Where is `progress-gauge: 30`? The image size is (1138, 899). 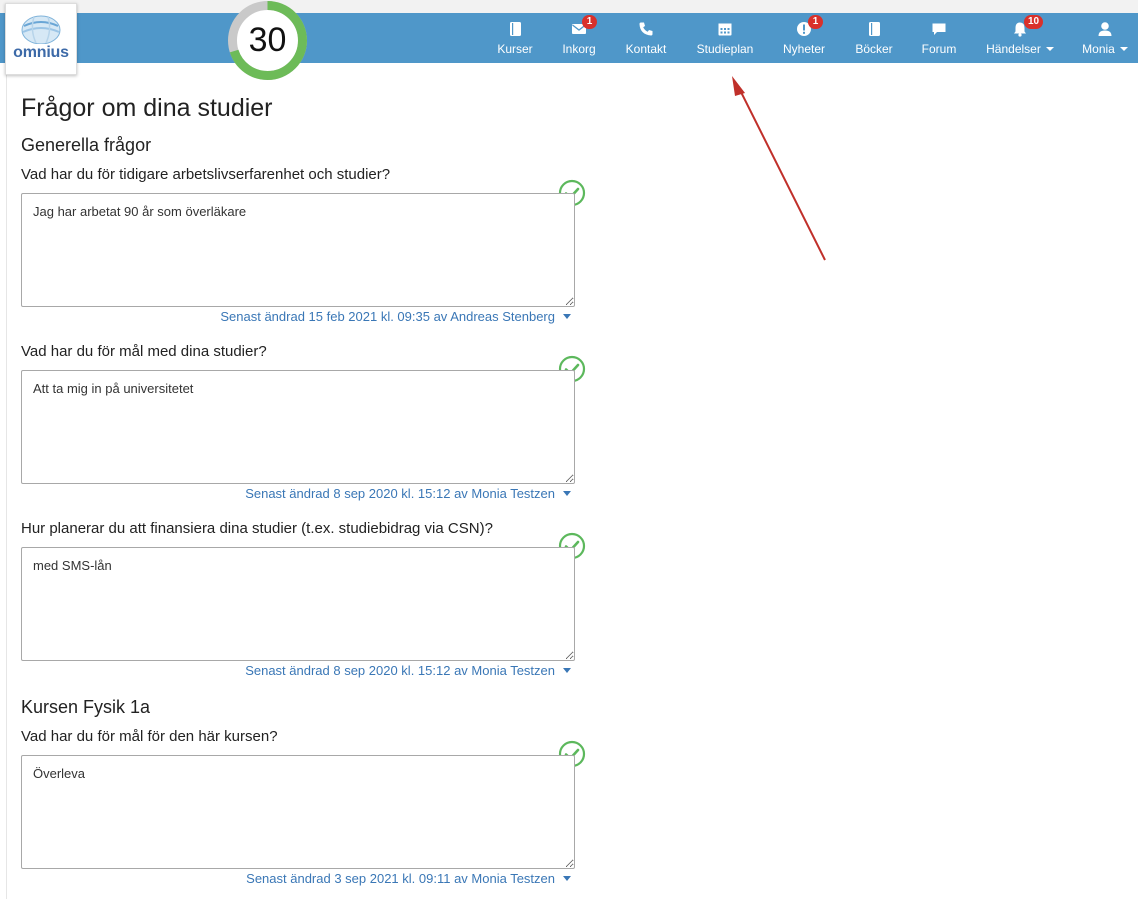
progress-gauge: 30 is located at coordinates (267, 40).